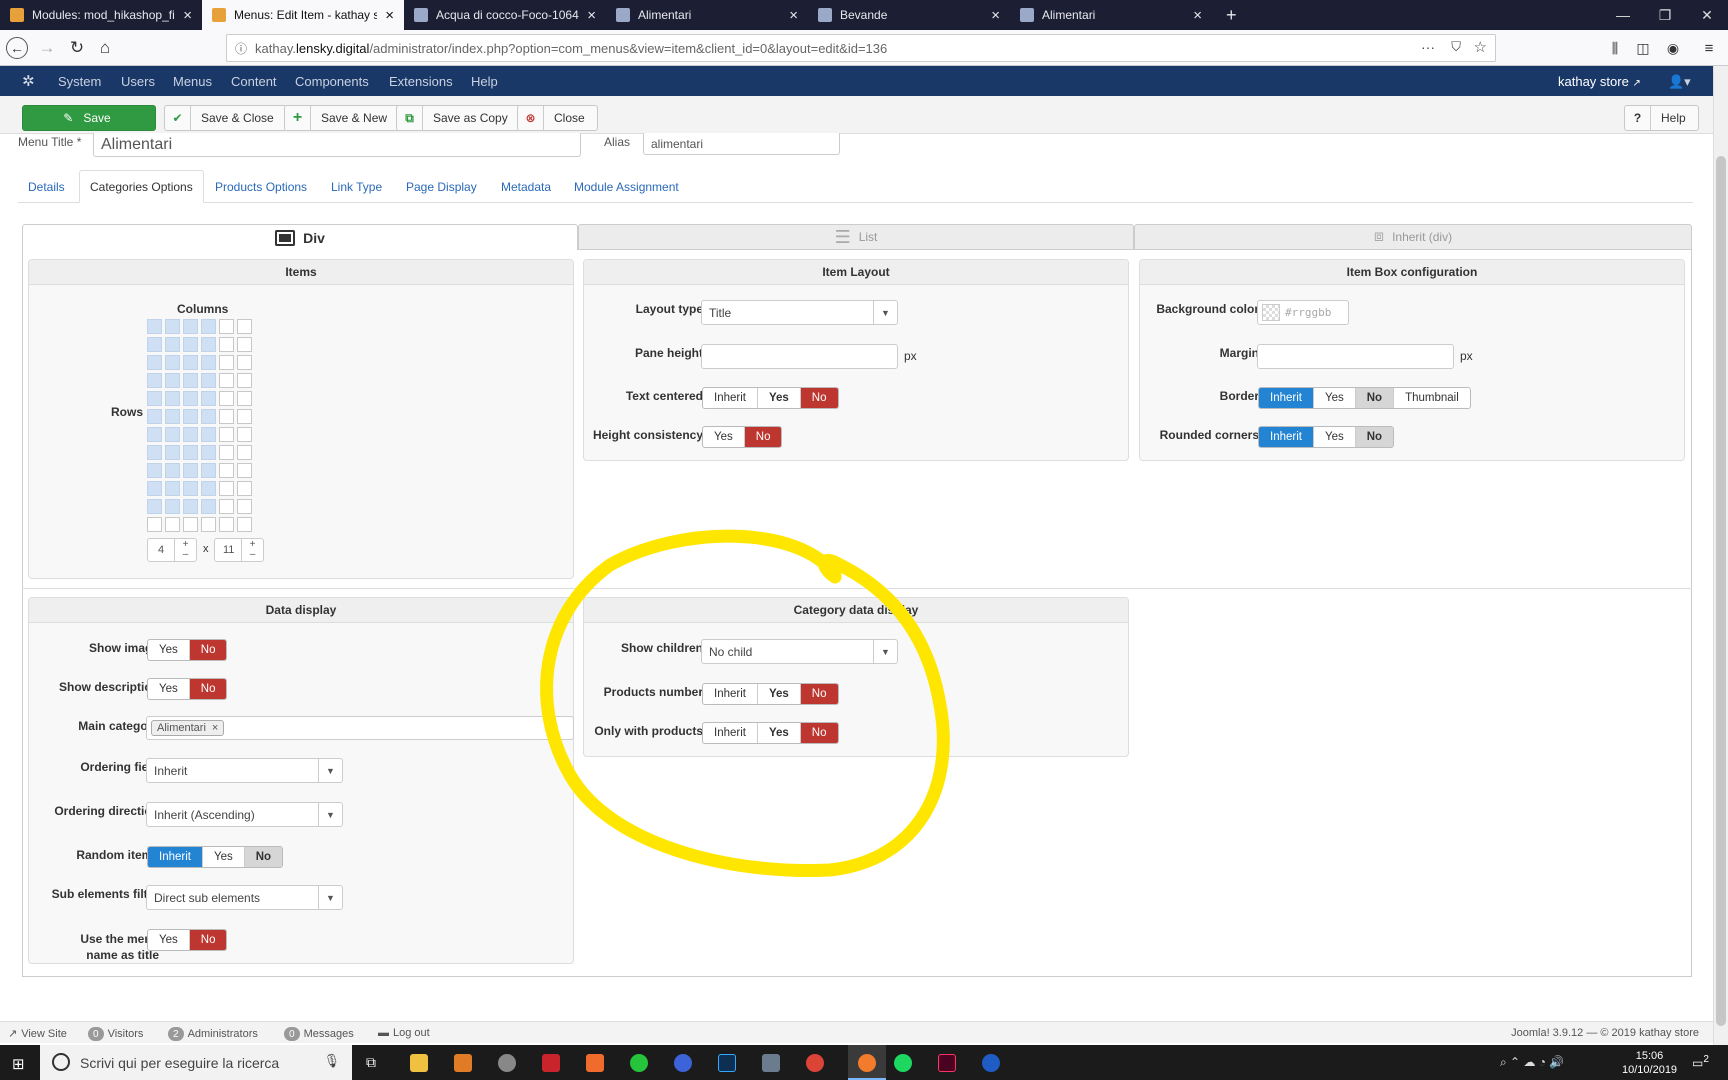  What do you see at coordinates (1700, 1062) in the screenshot?
I see `notifications-icon: ▭2` at bounding box center [1700, 1062].